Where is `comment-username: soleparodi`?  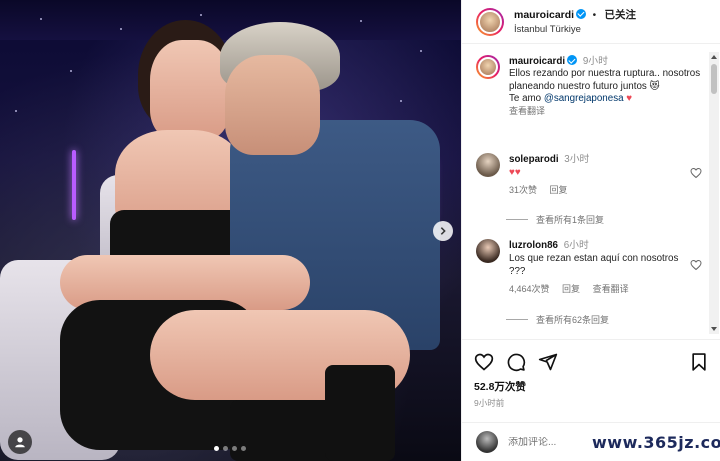 comment-username: soleparodi is located at coordinates (534, 159).